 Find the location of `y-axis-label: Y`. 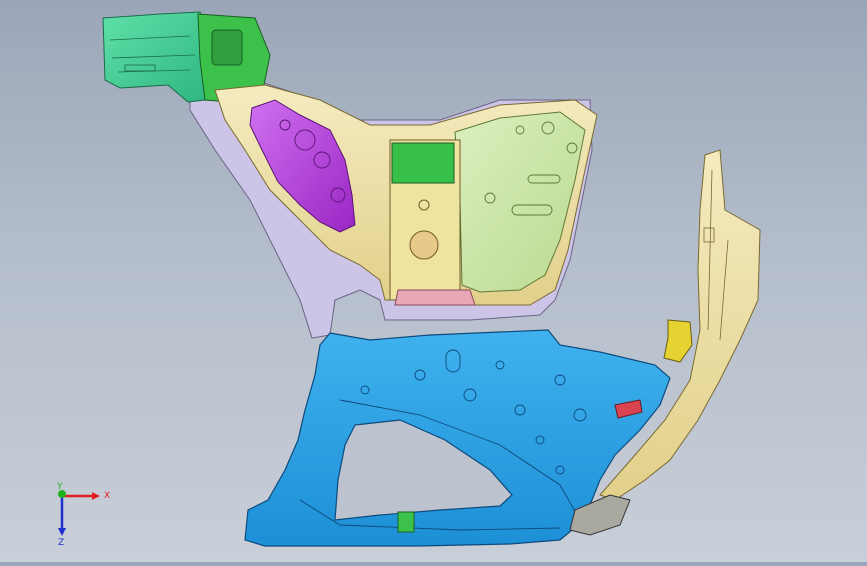

y-axis-label: Y is located at coordinates (59, 487).